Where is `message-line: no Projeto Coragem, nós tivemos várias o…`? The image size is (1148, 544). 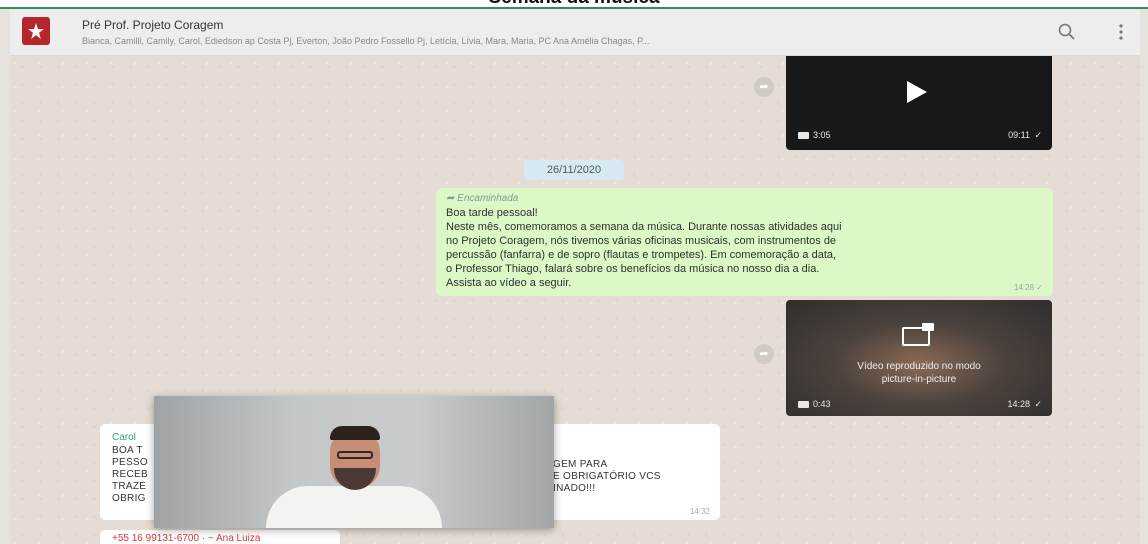 message-line: no Projeto Coragem, nós tivemos várias o… is located at coordinates (641, 241).